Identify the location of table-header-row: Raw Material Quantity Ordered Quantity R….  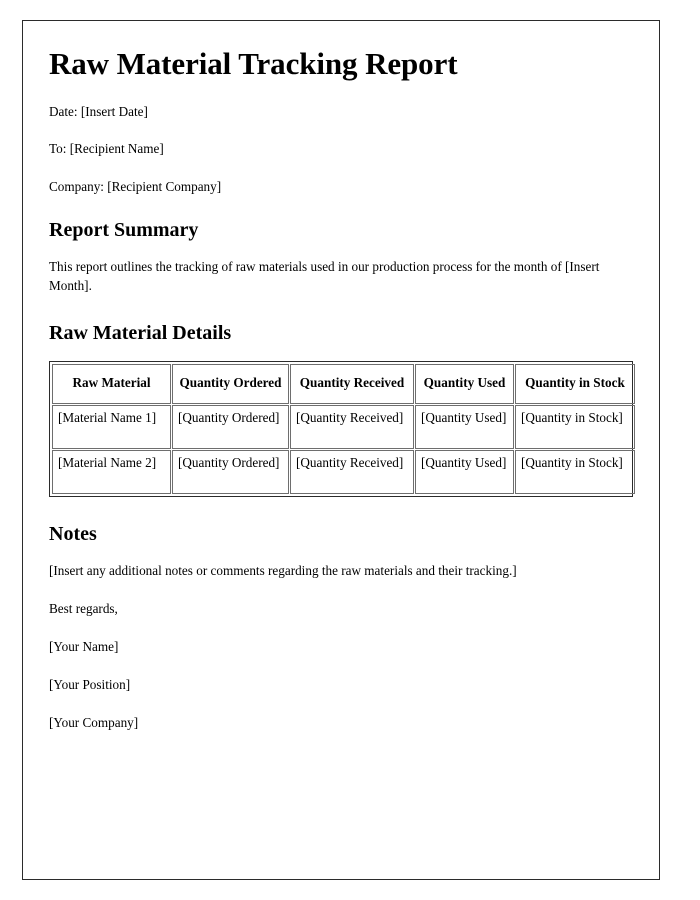
(343, 383).